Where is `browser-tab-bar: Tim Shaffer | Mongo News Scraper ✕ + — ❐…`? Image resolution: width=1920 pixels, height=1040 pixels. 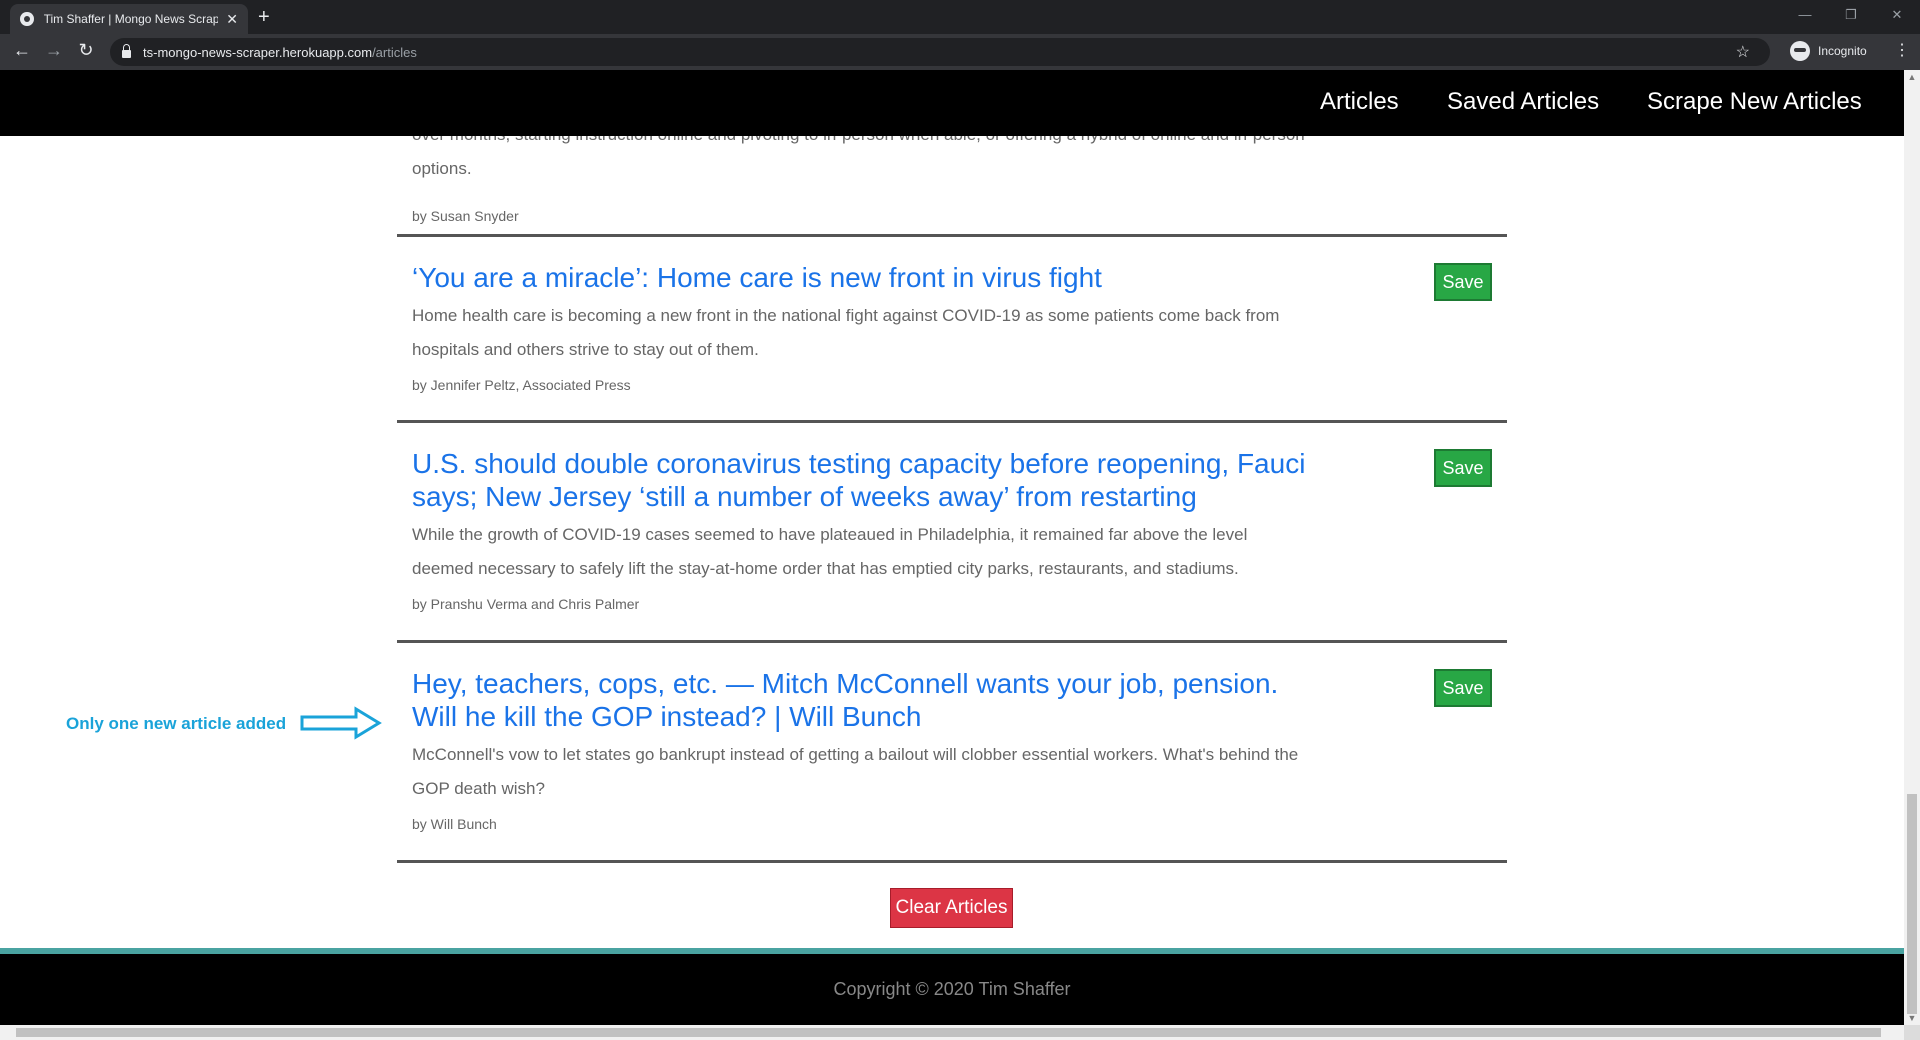 browser-tab-bar: Tim Shaffer | Mongo News Scraper ✕ + — ❐… is located at coordinates (960, 17).